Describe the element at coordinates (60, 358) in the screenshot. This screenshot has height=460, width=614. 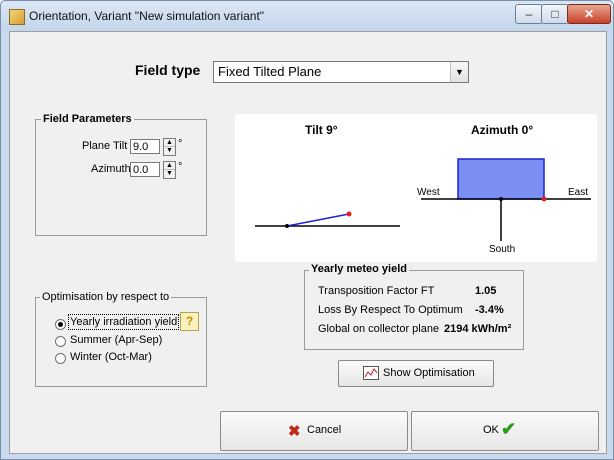
I see `radio-winter` at that location.